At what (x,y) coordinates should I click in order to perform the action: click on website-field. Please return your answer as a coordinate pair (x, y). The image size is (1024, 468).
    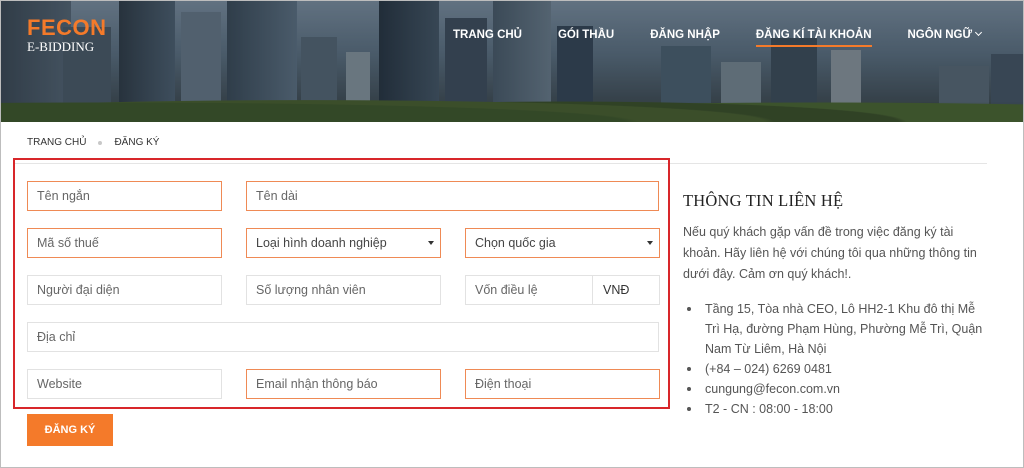
    Looking at the image, I should click on (124, 384).